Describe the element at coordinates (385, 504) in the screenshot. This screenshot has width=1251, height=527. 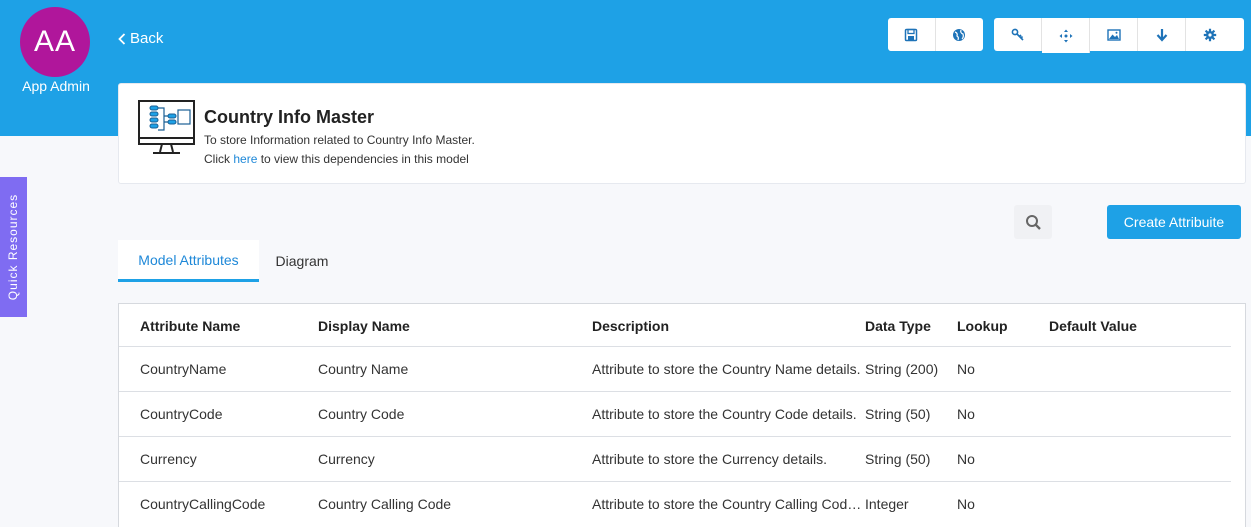
I see `cell-display-name: Country Calling Code` at that location.